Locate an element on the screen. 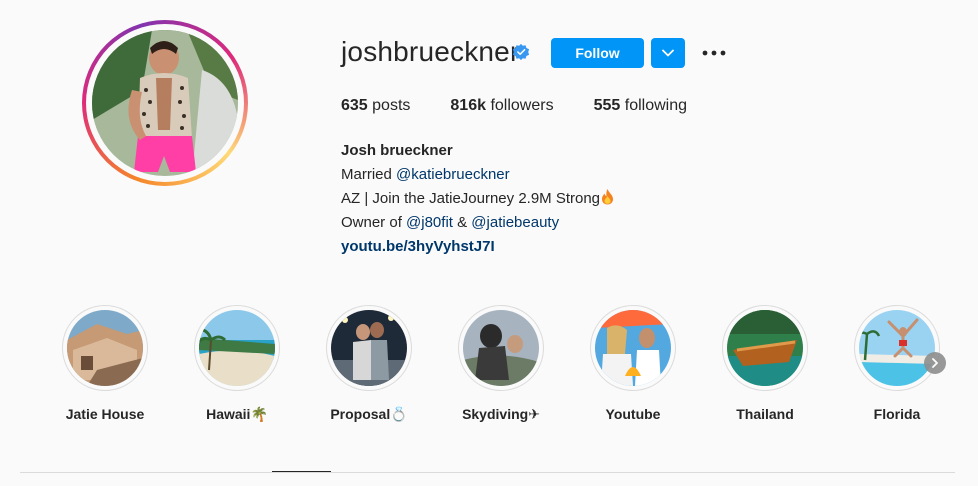 The height and width of the screenshot is (486, 978). avatar-photo-illustration is located at coordinates (165, 103).